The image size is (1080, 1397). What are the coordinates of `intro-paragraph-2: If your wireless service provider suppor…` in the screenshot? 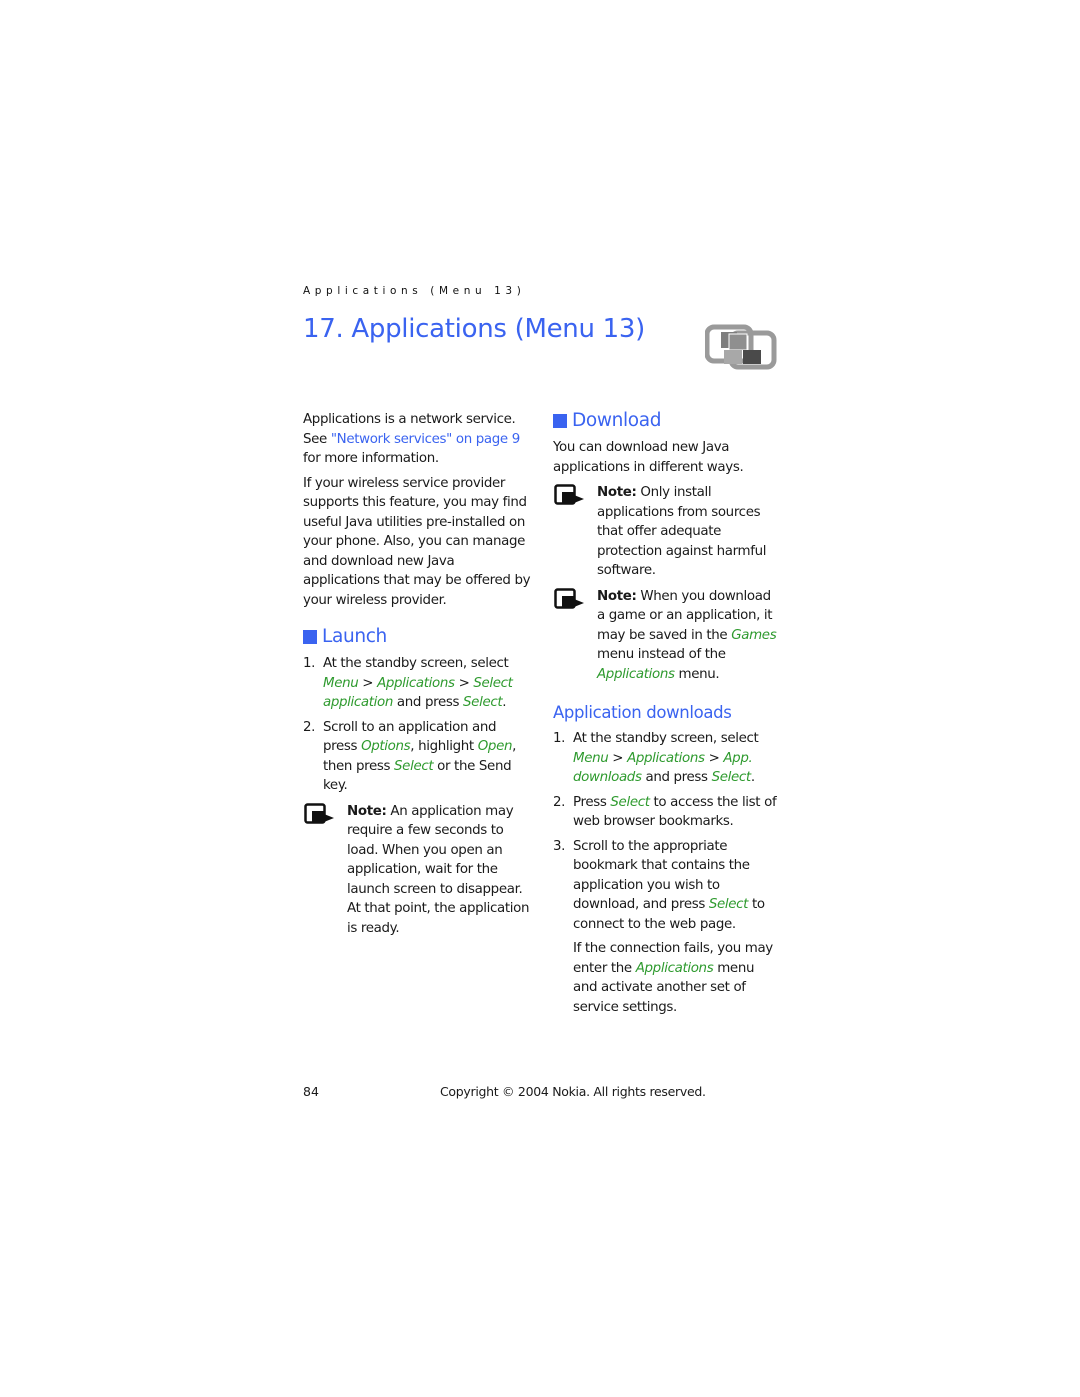 It's located at (417, 541).